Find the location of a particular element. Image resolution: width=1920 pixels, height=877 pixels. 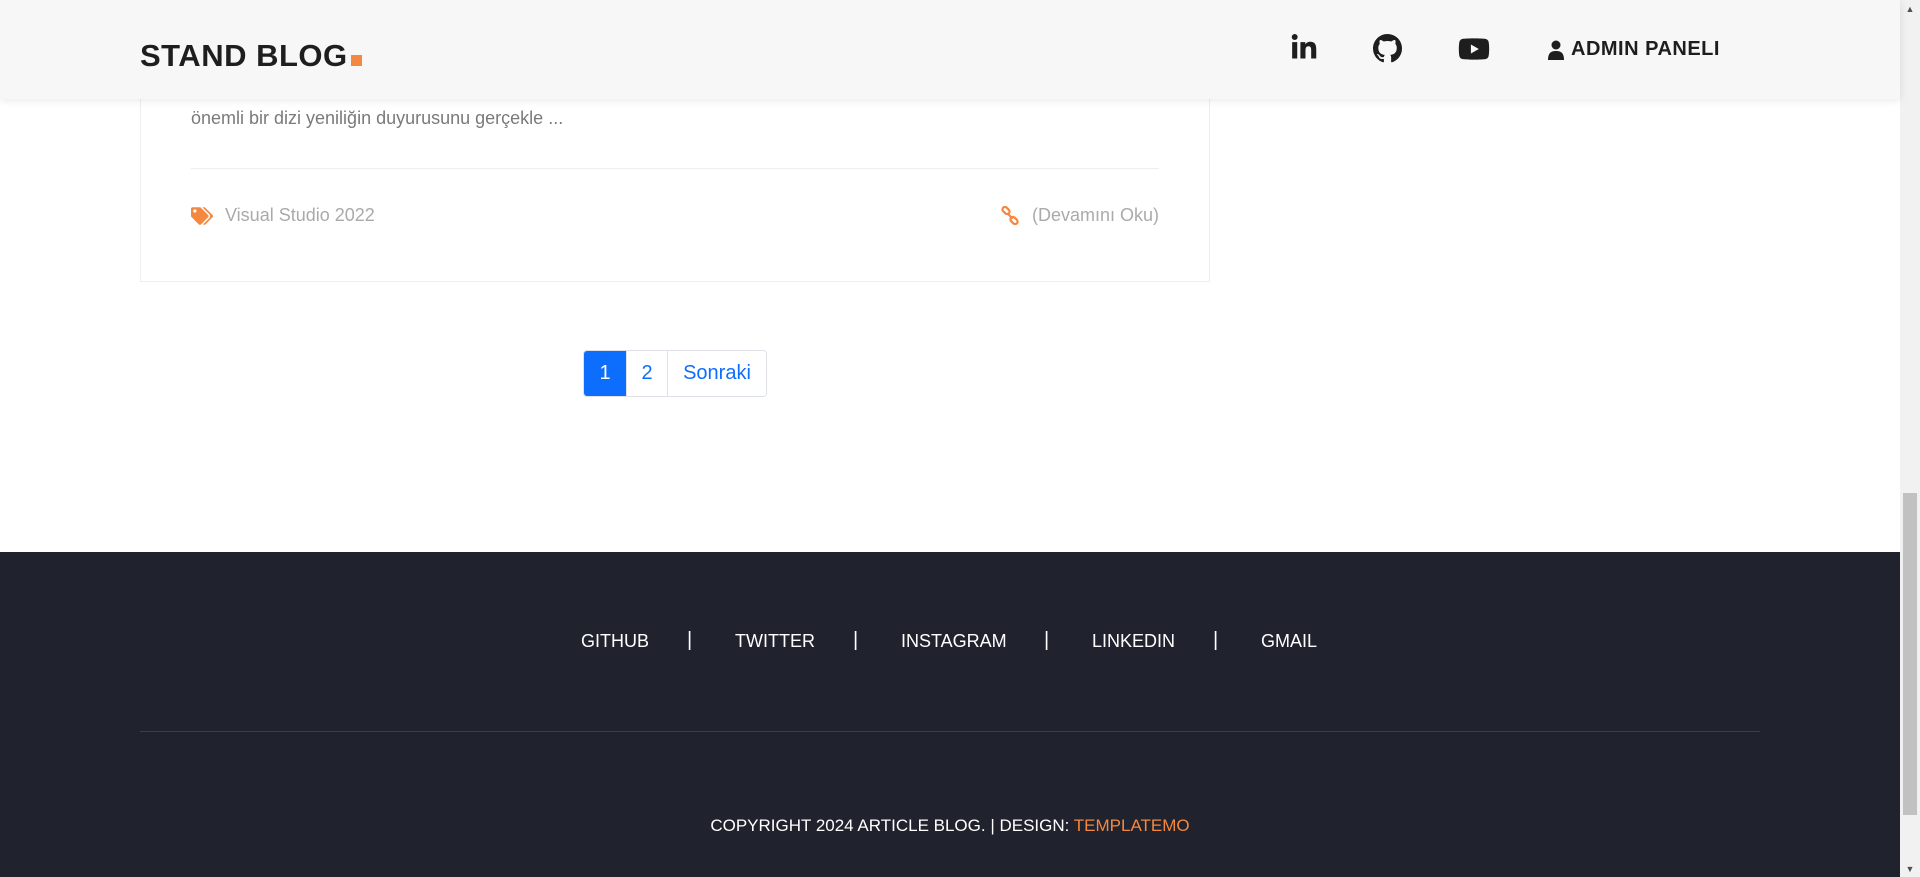

scroll-down-icon: ▼ is located at coordinates (1910, 868).